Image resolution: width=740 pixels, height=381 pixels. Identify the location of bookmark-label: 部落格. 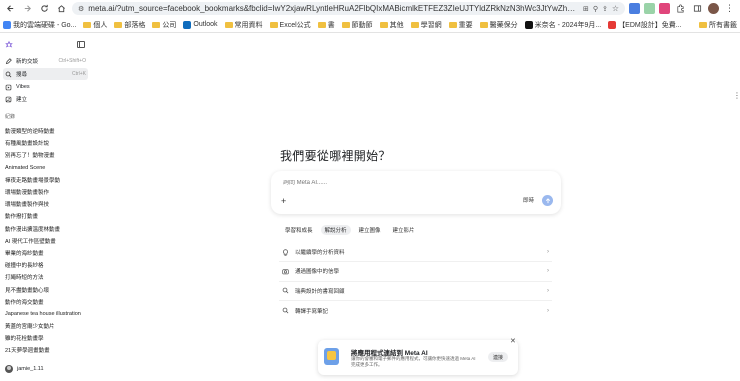
(135, 25).